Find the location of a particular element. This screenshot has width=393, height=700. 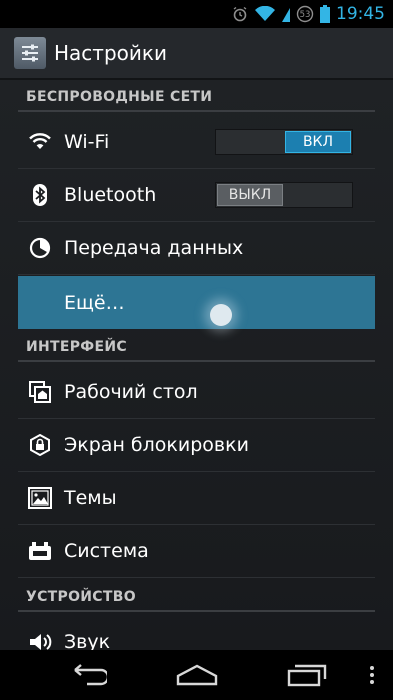

home-icon is located at coordinates (197, 675).